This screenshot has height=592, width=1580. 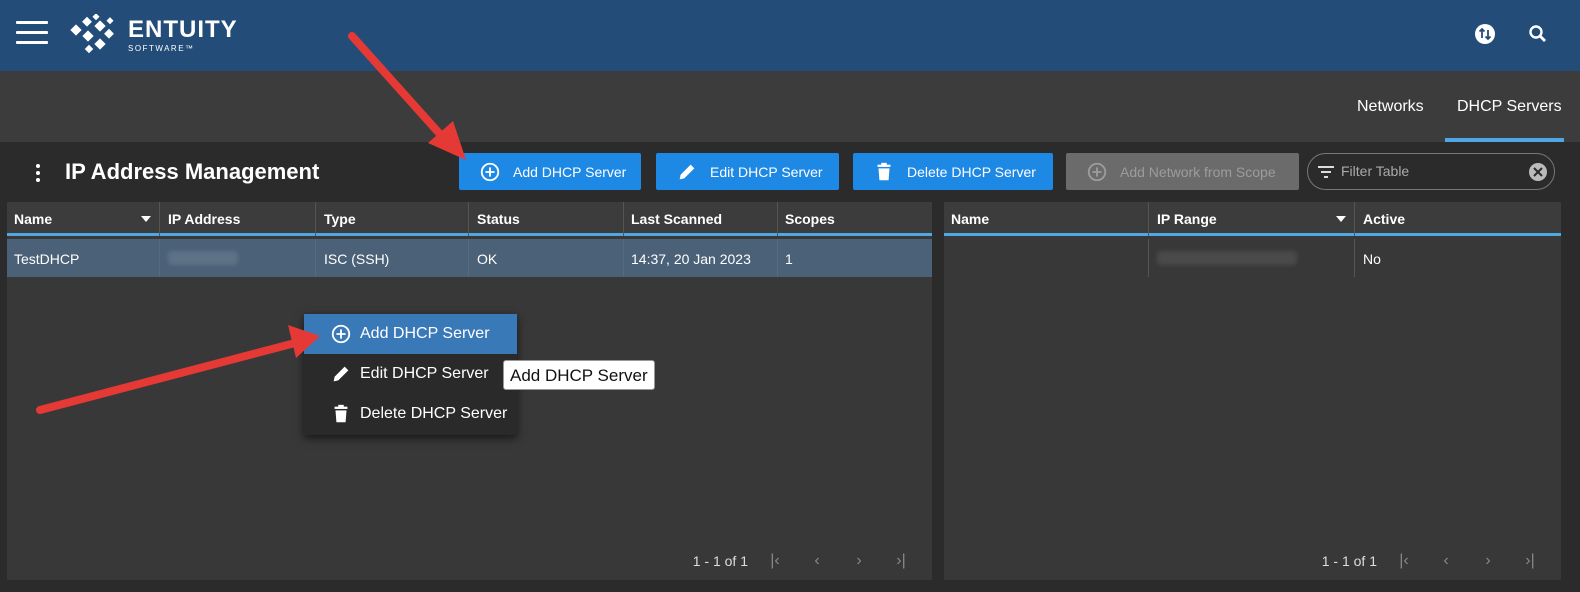 I want to click on filter-input, so click(x=1431, y=171).